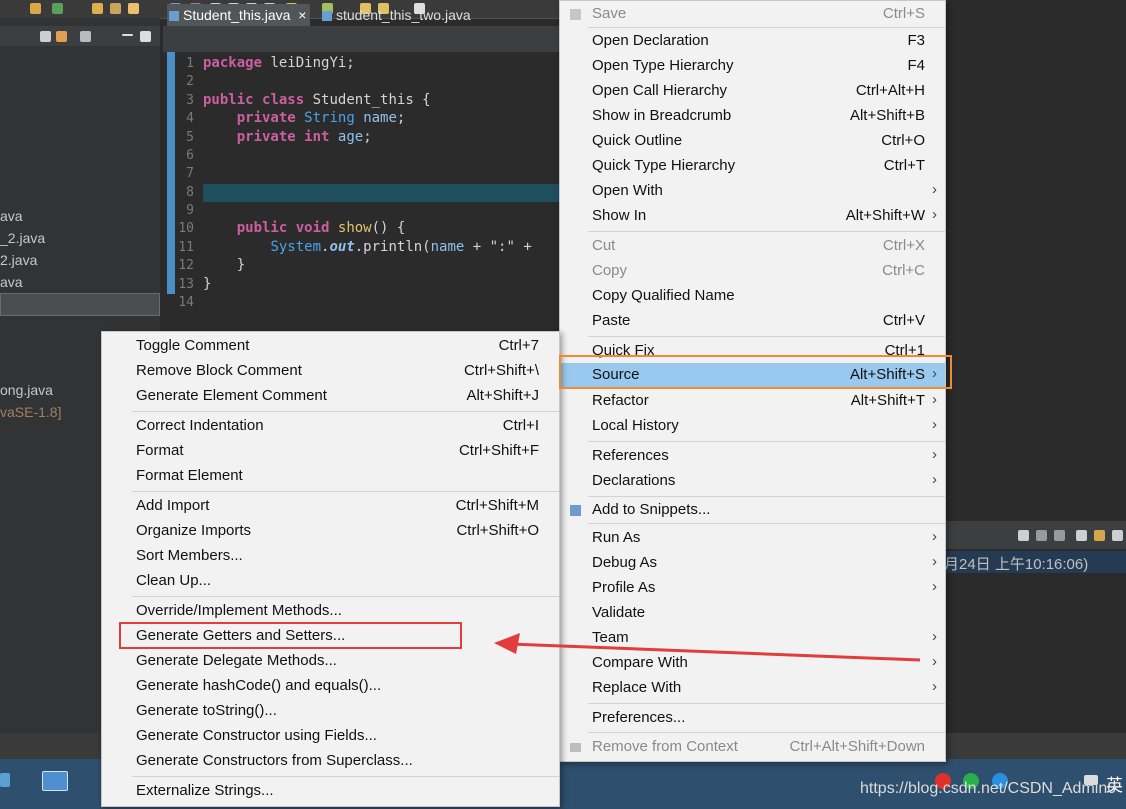 The image size is (1126, 809). Describe the element at coordinates (396, 15) in the screenshot. I see `tab-student-this-two: student_this_two.java` at that location.